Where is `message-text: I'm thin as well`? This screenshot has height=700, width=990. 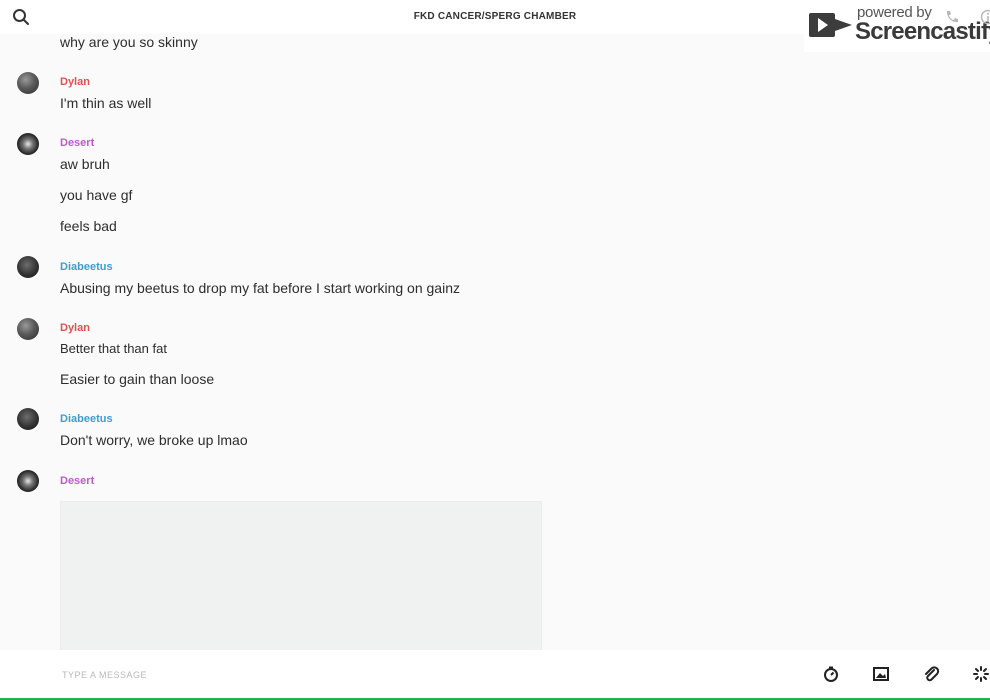
message-text: I'm thin as well is located at coordinates (106, 103).